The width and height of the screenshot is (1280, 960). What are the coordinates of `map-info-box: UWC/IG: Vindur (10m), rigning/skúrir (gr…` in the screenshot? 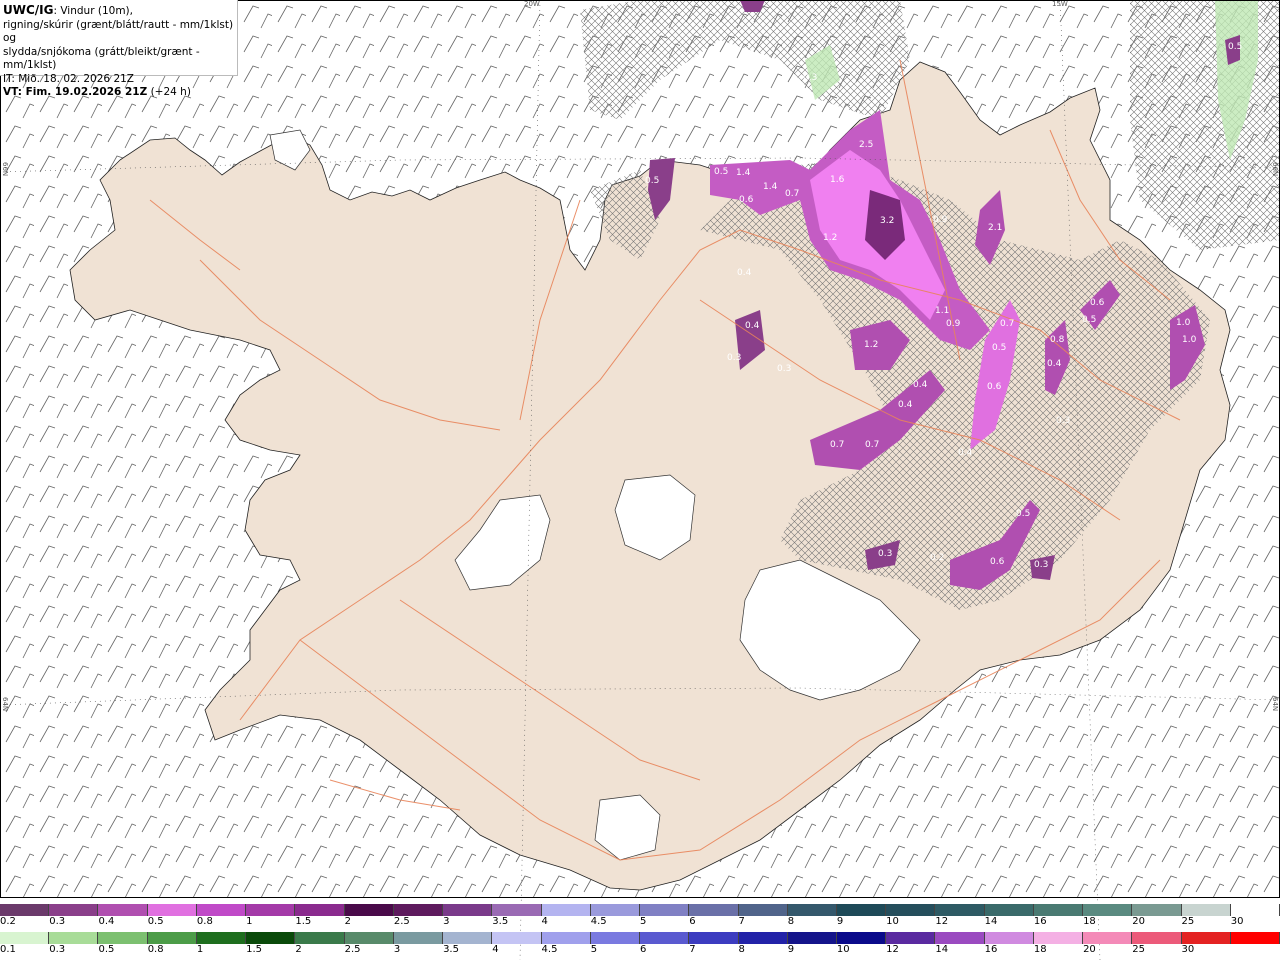 It's located at (119, 49).